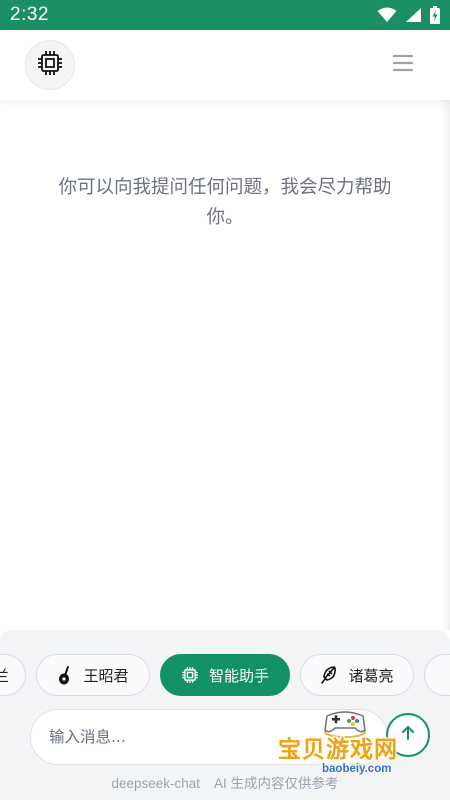 This screenshot has height=800, width=450. Describe the element at coordinates (29, 14) in the screenshot. I see `status-time: 2:32` at that location.